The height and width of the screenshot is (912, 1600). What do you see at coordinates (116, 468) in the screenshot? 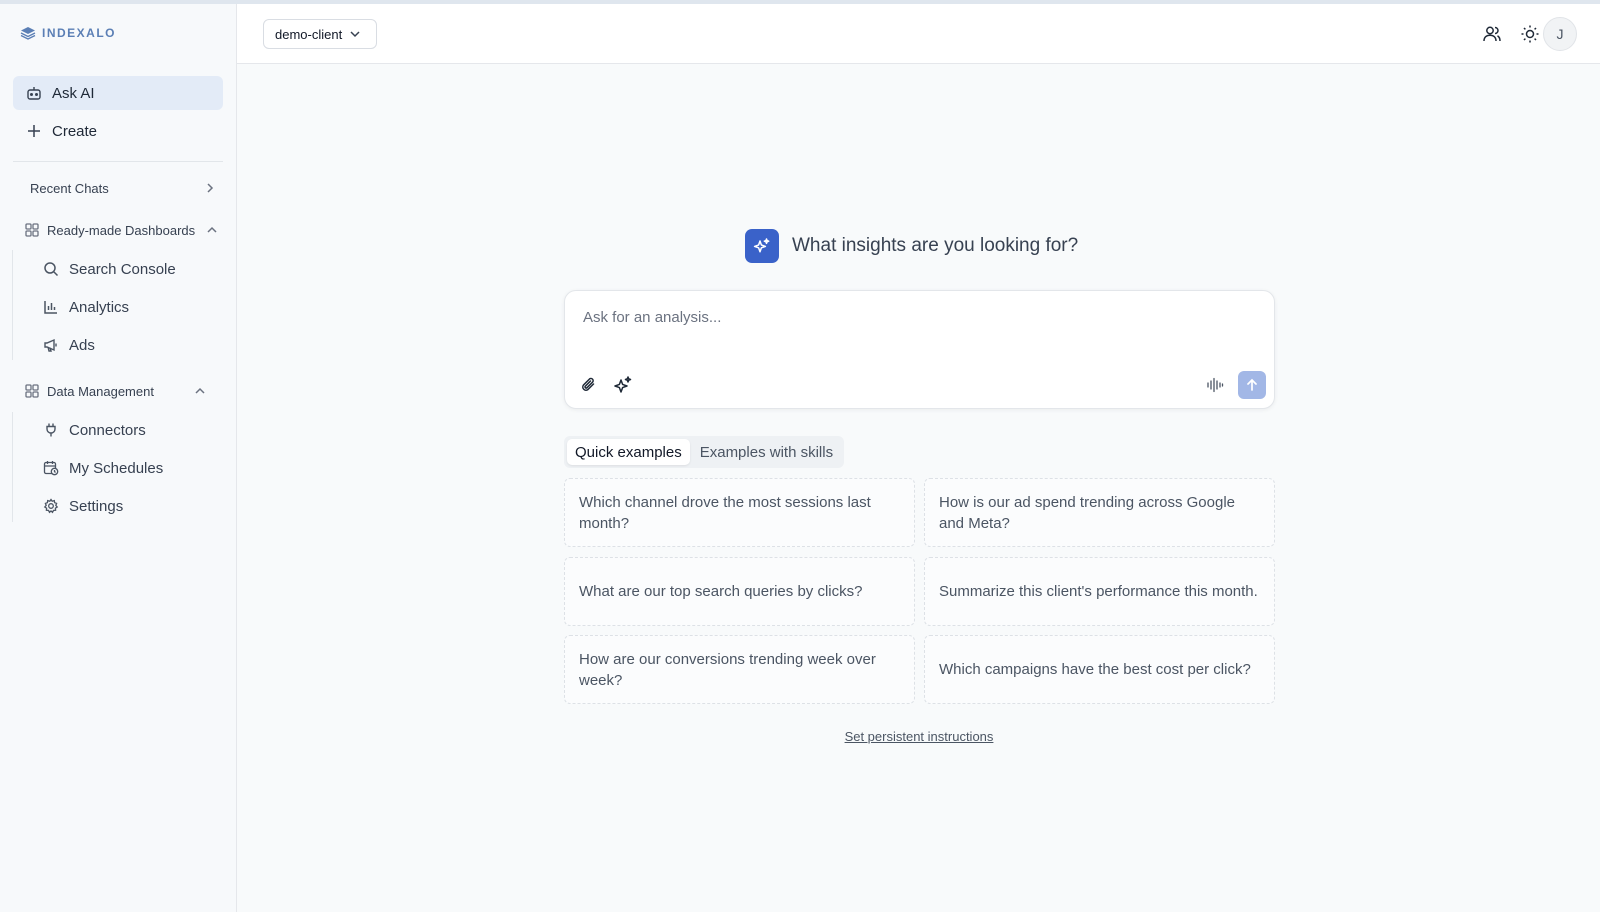
I see `sidebar-item-label: My Schedules` at bounding box center [116, 468].